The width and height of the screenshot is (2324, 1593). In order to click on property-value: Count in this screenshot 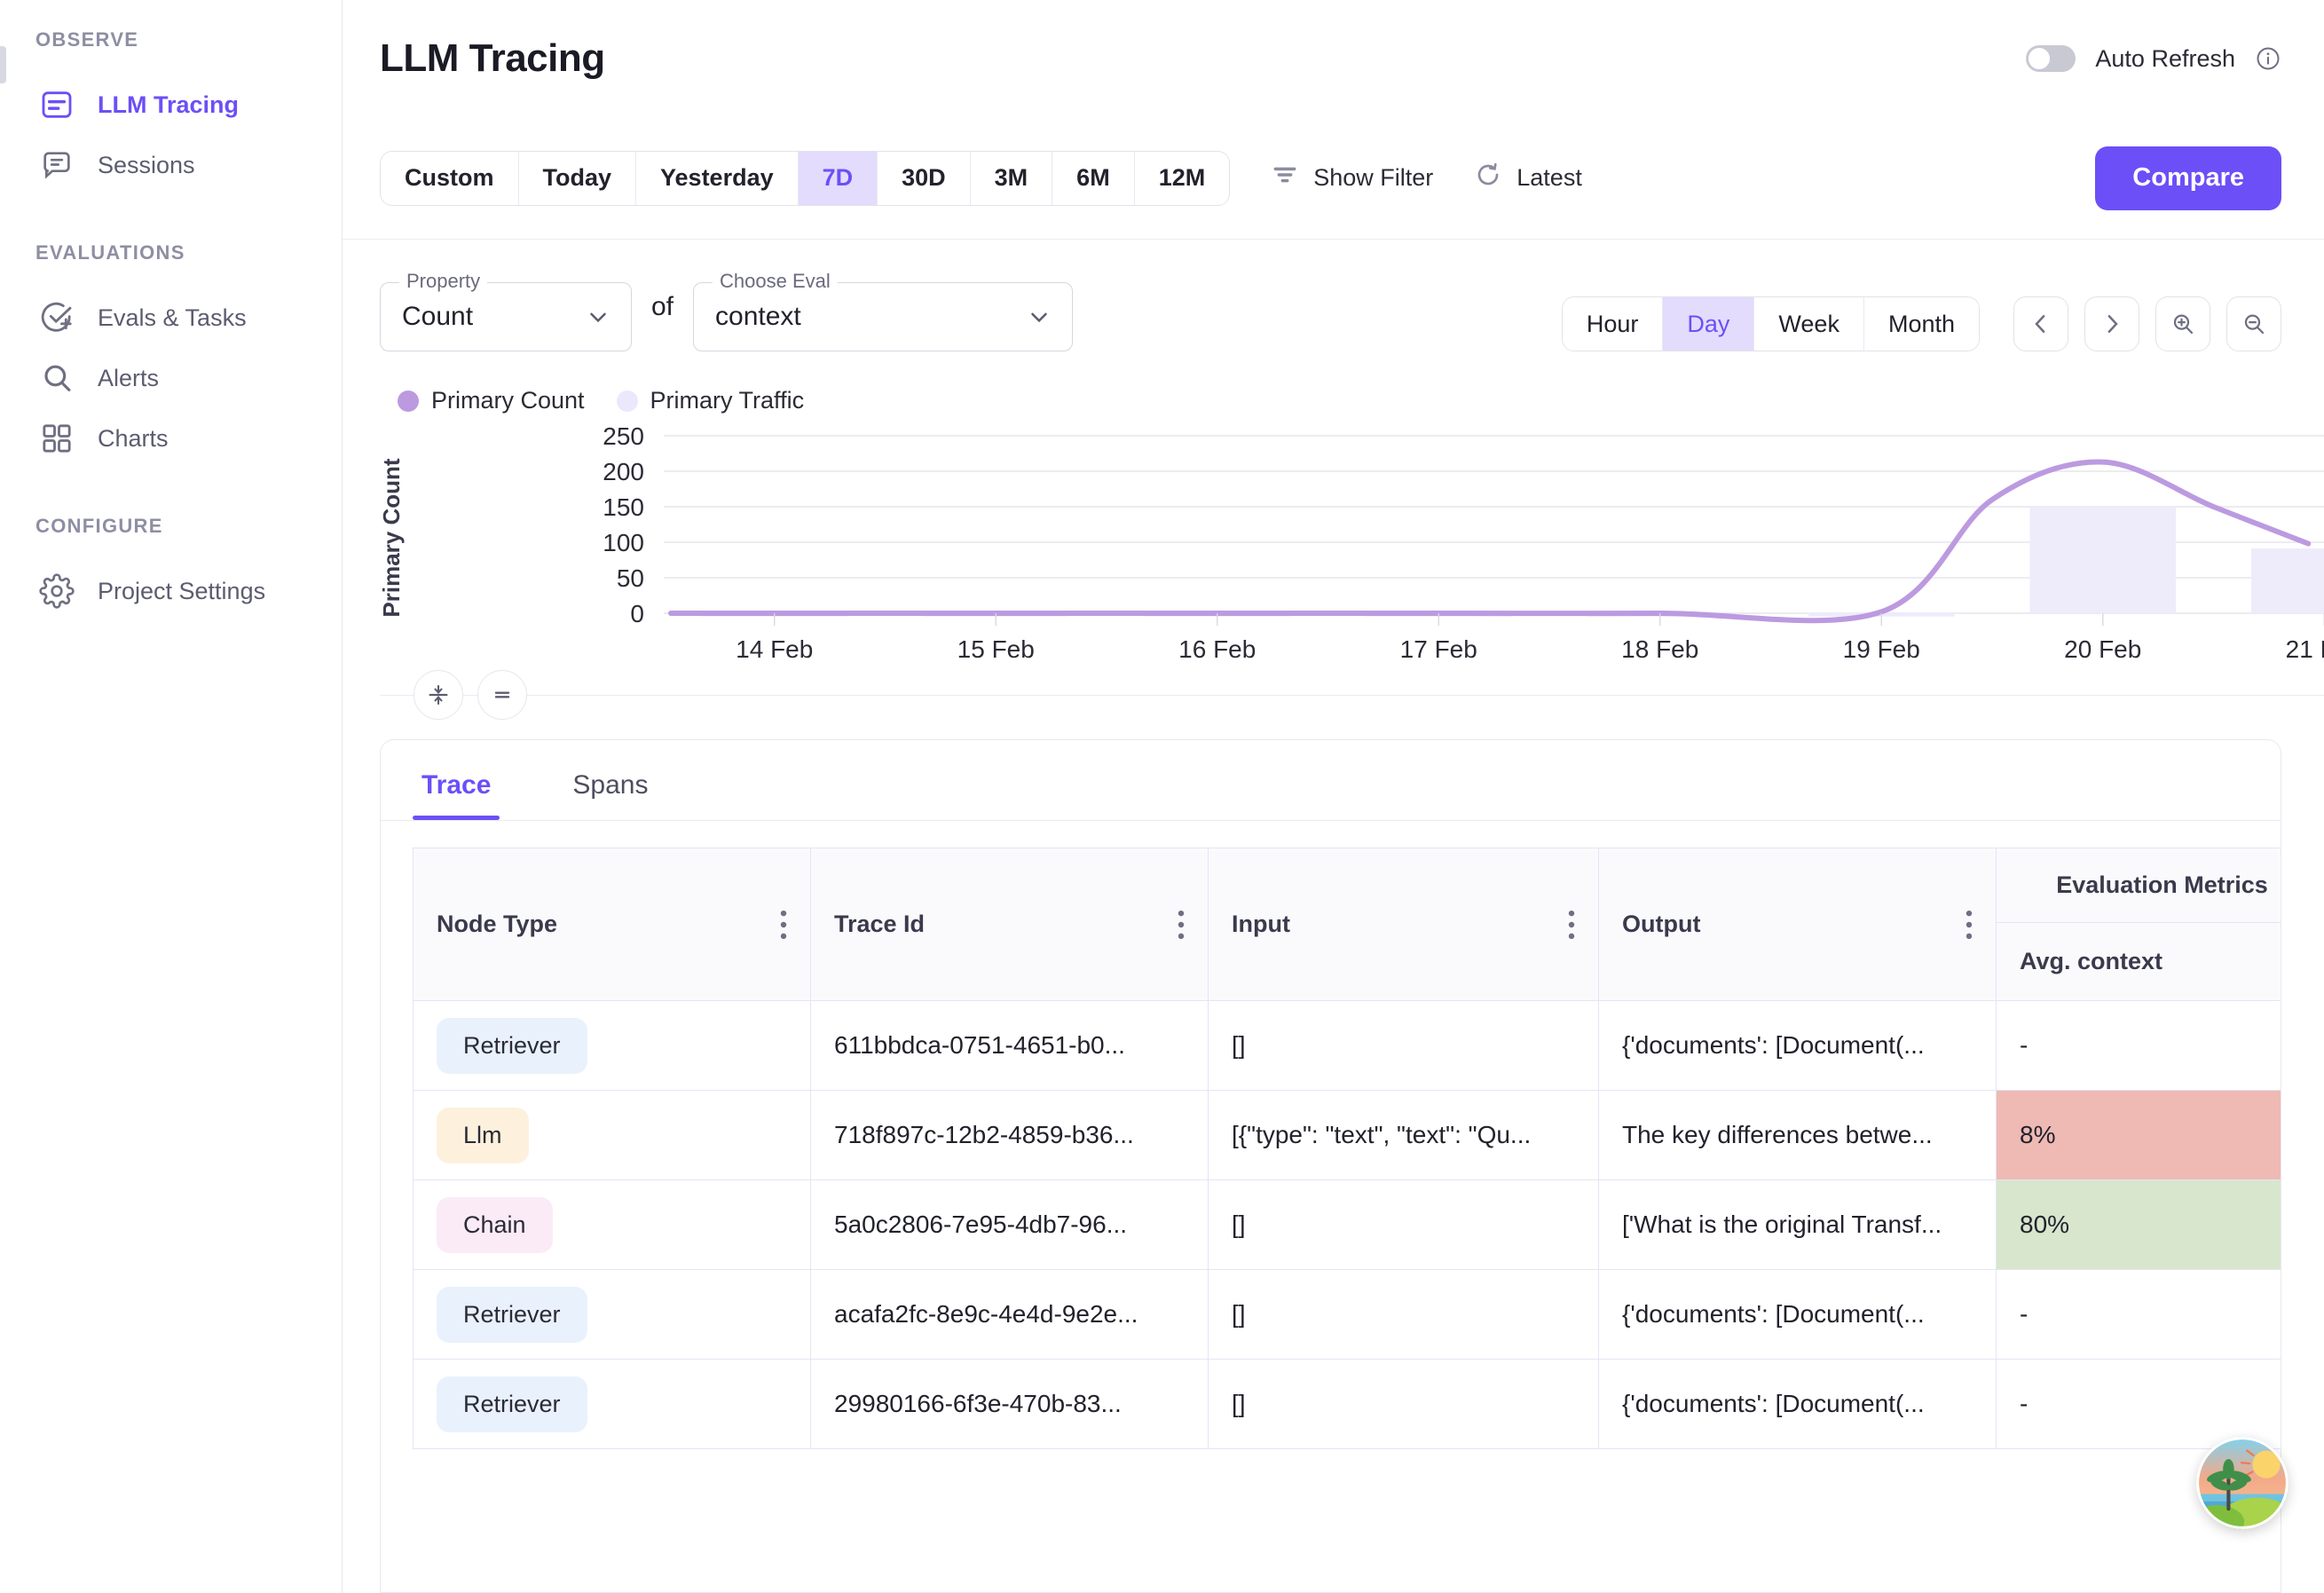, I will do `click(438, 316)`.